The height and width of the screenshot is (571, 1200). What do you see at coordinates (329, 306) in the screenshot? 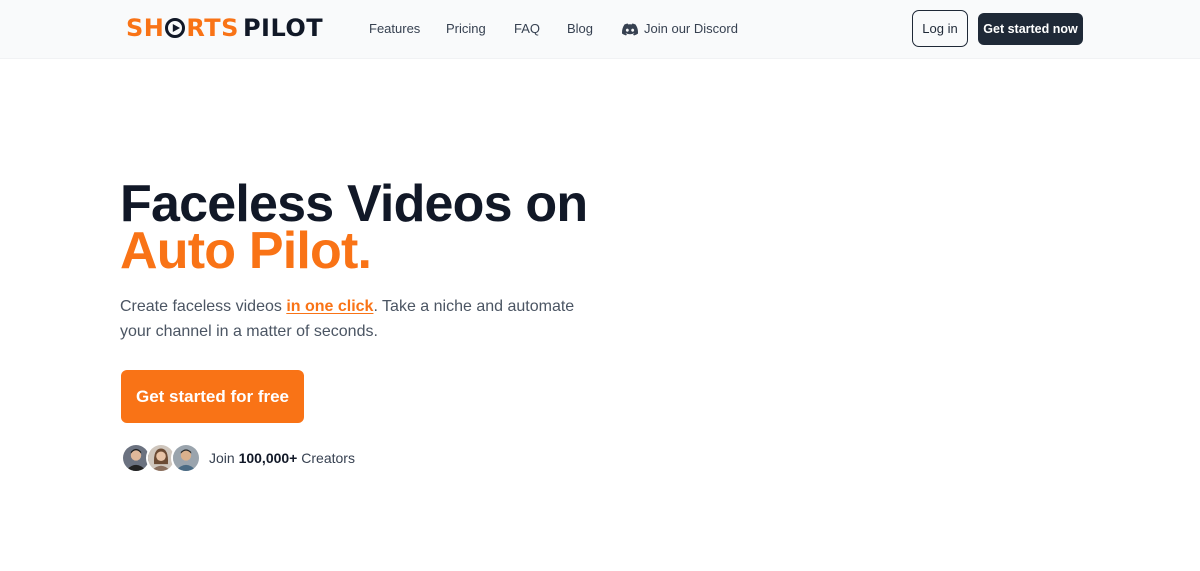
I see `in-one-click-link: in one click` at bounding box center [329, 306].